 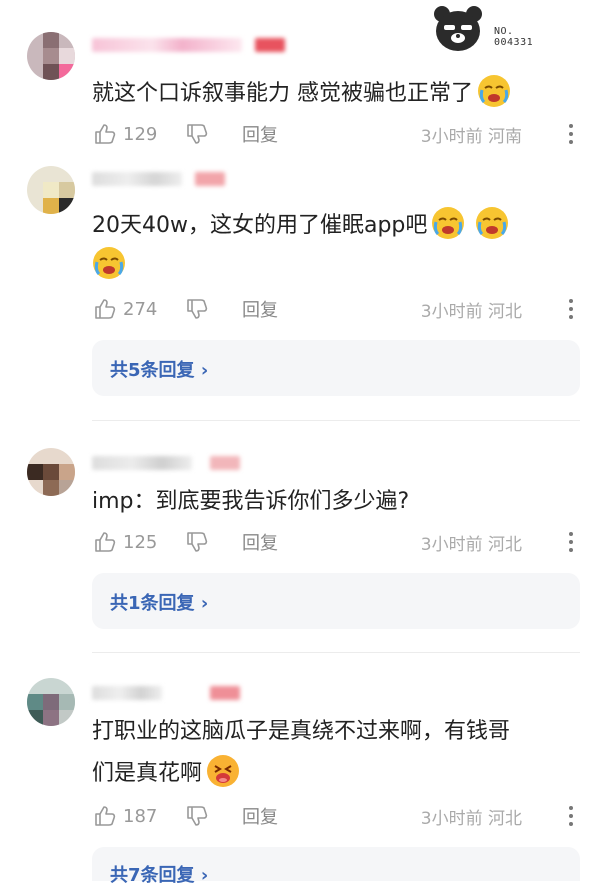 I want to click on view-replies-button: 共5条回复 ›, so click(x=336, y=368).